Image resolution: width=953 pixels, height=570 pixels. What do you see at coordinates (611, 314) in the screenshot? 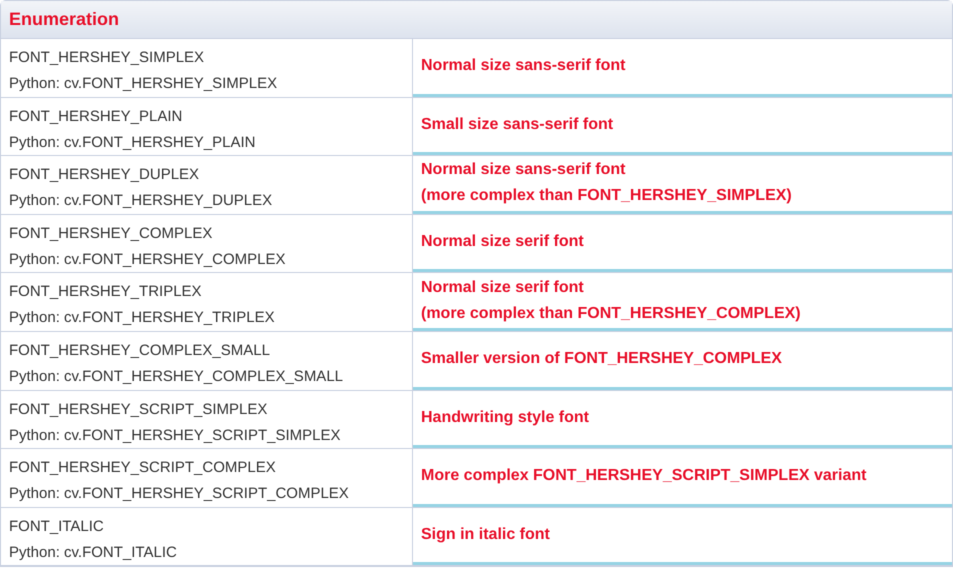
I see `description-text: (more complex than FONT_HERSHEY_COMPLEX)` at bounding box center [611, 314].